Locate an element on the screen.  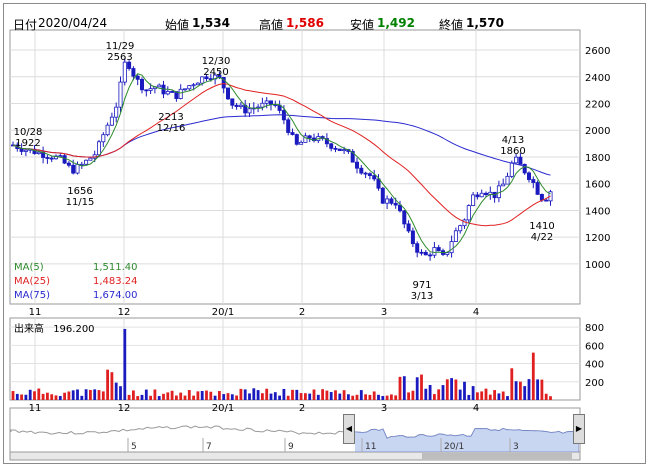
navigator-tick: 3 is located at coordinates (516, 447).